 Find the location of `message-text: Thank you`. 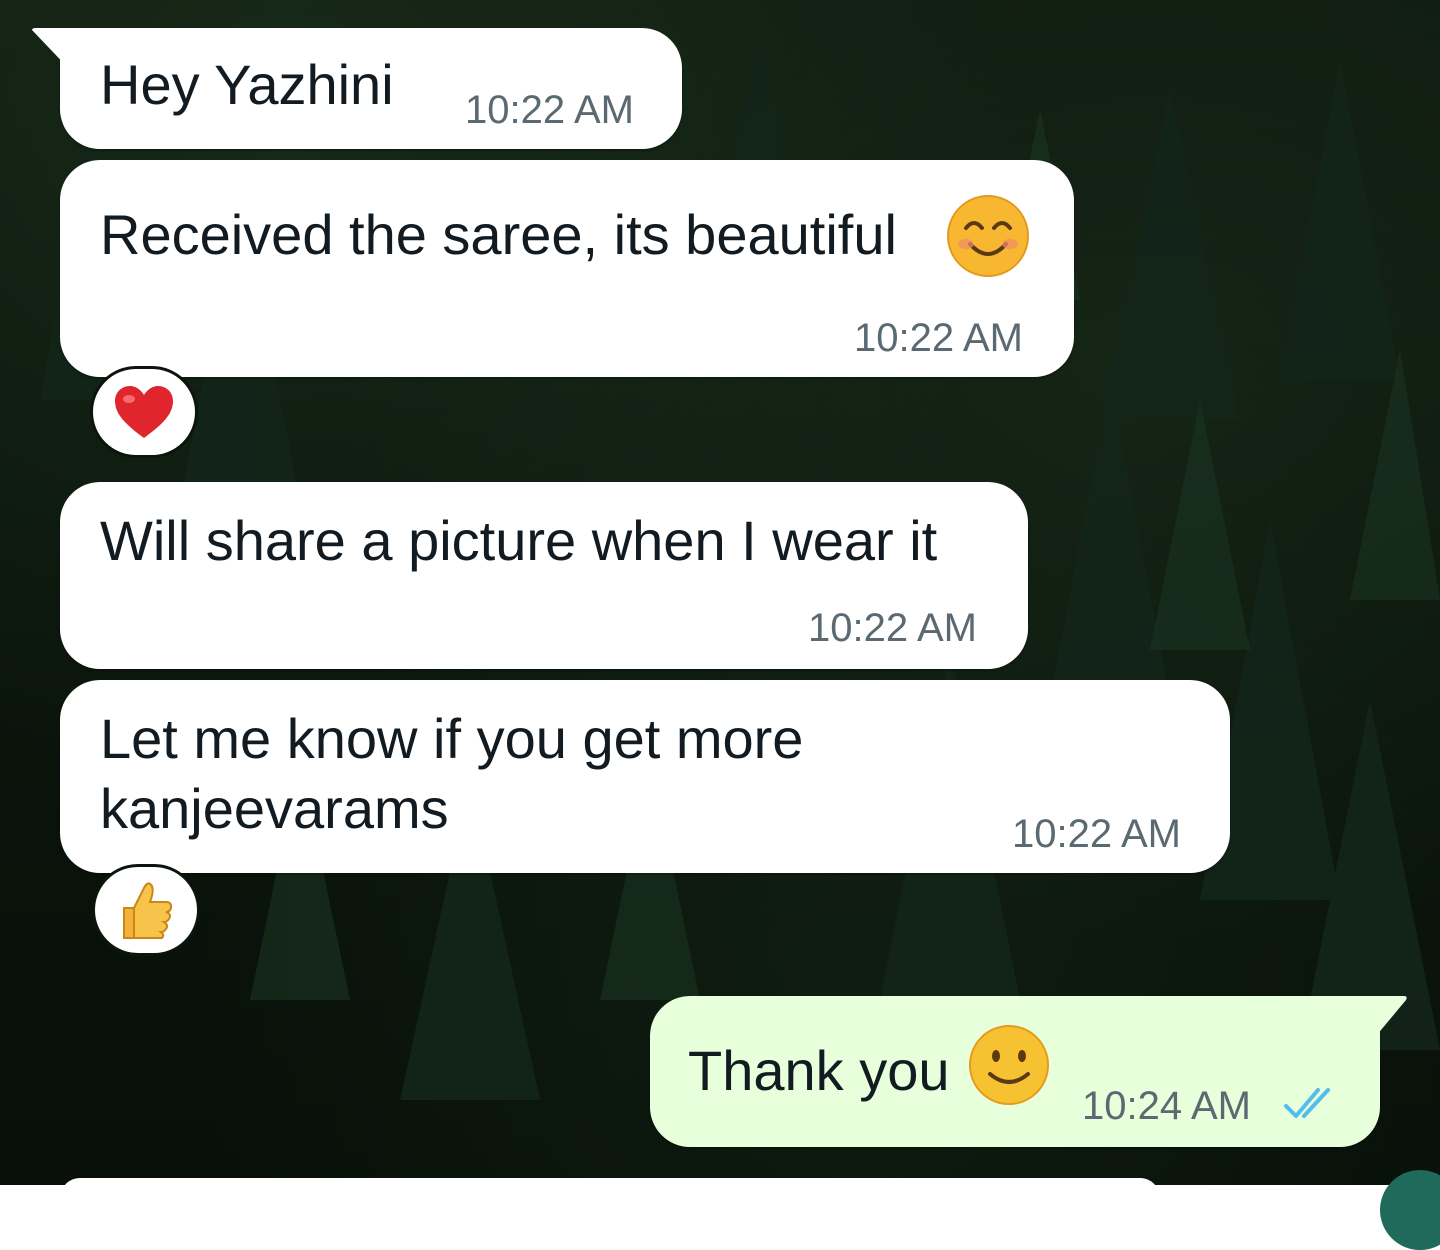

message-text: Thank you is located at coordinates (819, 1070).